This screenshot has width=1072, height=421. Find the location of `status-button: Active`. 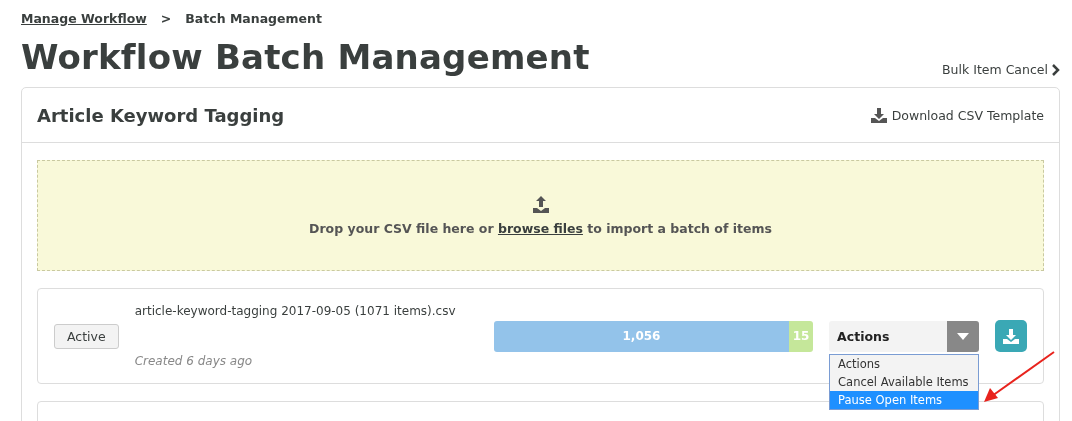

status-button: Active is located at coordinates (86, 336).